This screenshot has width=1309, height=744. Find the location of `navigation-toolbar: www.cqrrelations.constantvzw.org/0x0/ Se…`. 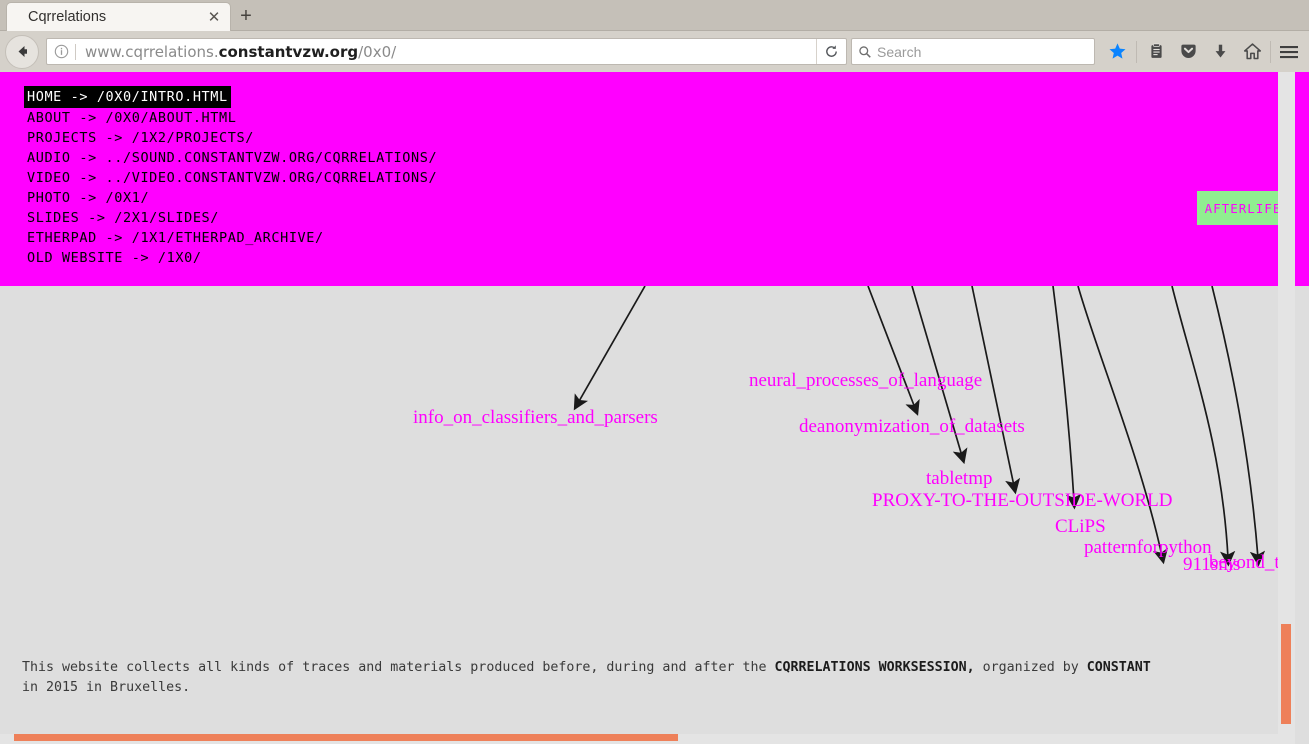

navigation-toolbar: www.cqrrelations.constantvzw.org/0x0/ Se… is located at coordinates (654, 51).